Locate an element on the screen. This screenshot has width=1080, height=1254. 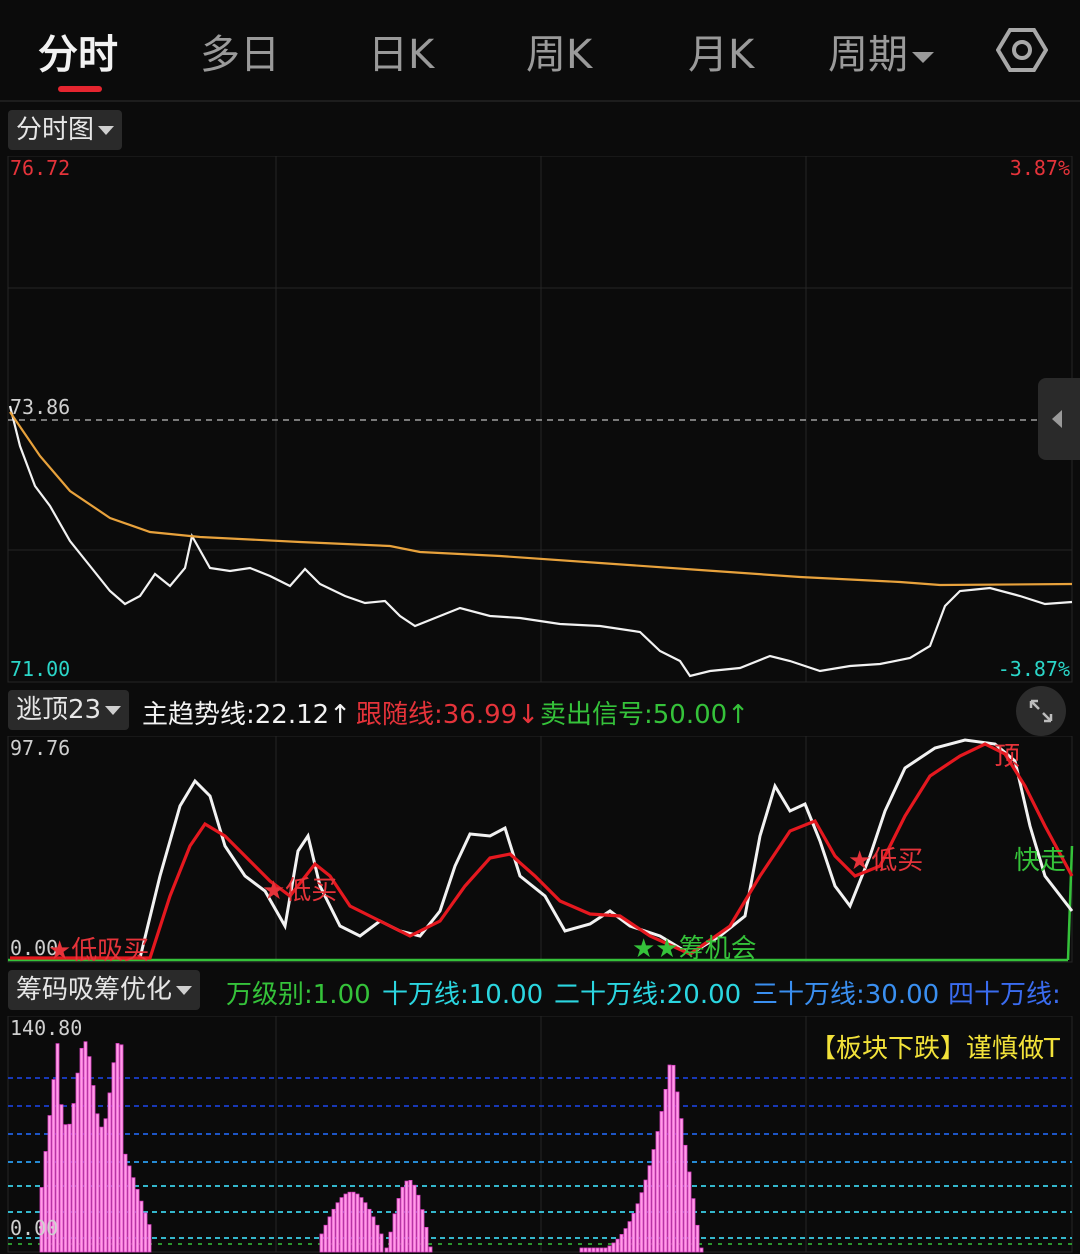
ref-price-label: 73.86 is located at coordinates (40, 407).